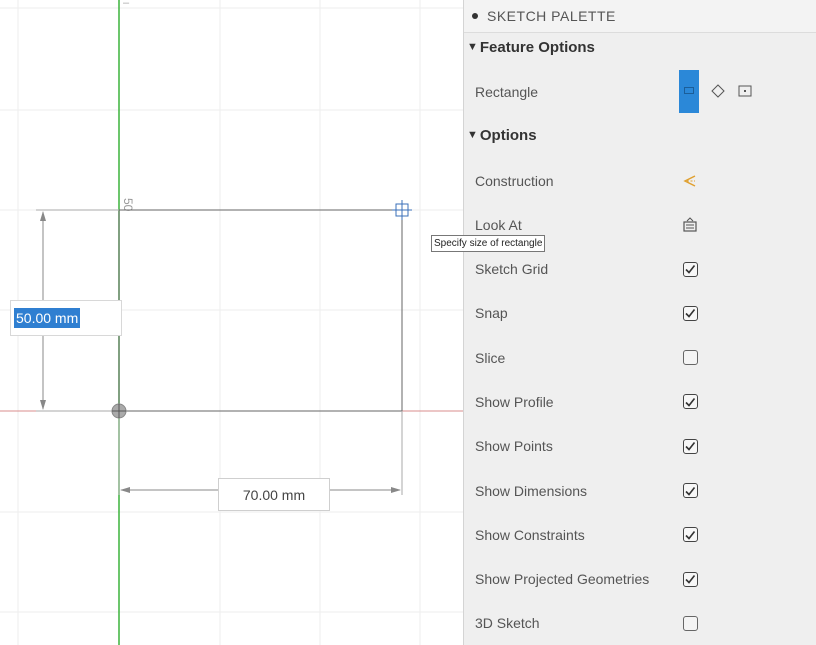 This screenshot has width=816, height=645. What do you see at coordinates (640, 446) in the screenshot?
I see `option-row-show-points: Show Points` at bounding box center [640, 446].